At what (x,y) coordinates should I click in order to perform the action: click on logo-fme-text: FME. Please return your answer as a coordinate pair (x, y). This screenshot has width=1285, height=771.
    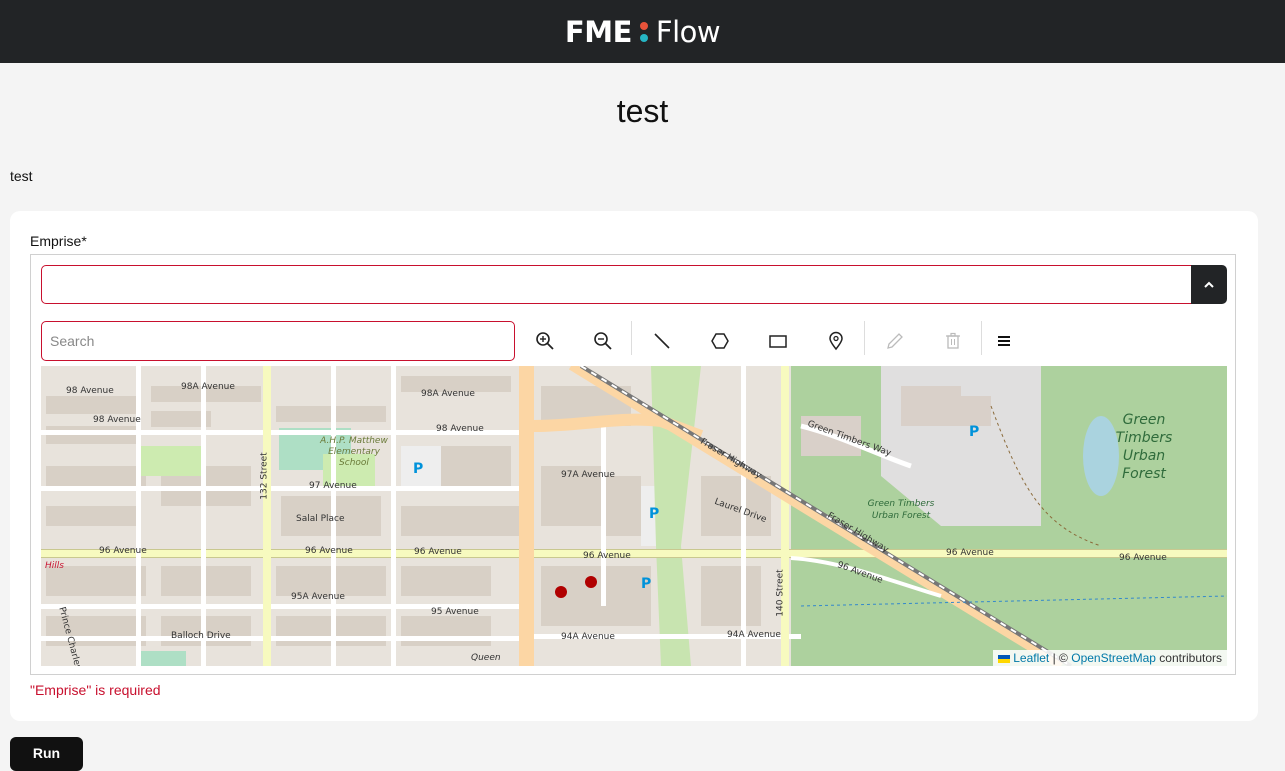
    Looking at the image, I should click on (598, 31).